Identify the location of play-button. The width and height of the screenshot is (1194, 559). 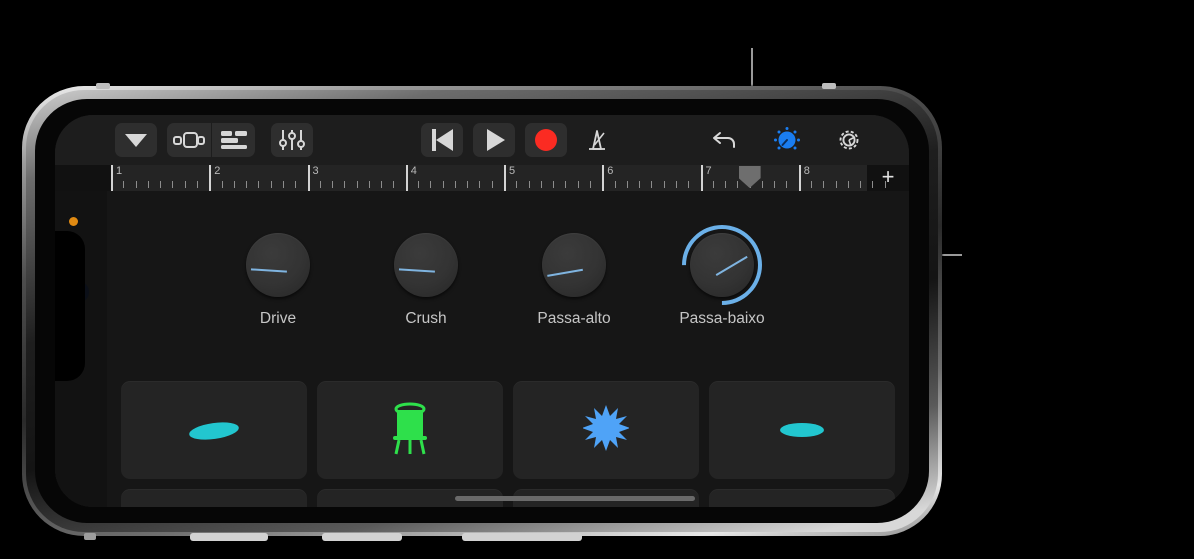
(494, 140).